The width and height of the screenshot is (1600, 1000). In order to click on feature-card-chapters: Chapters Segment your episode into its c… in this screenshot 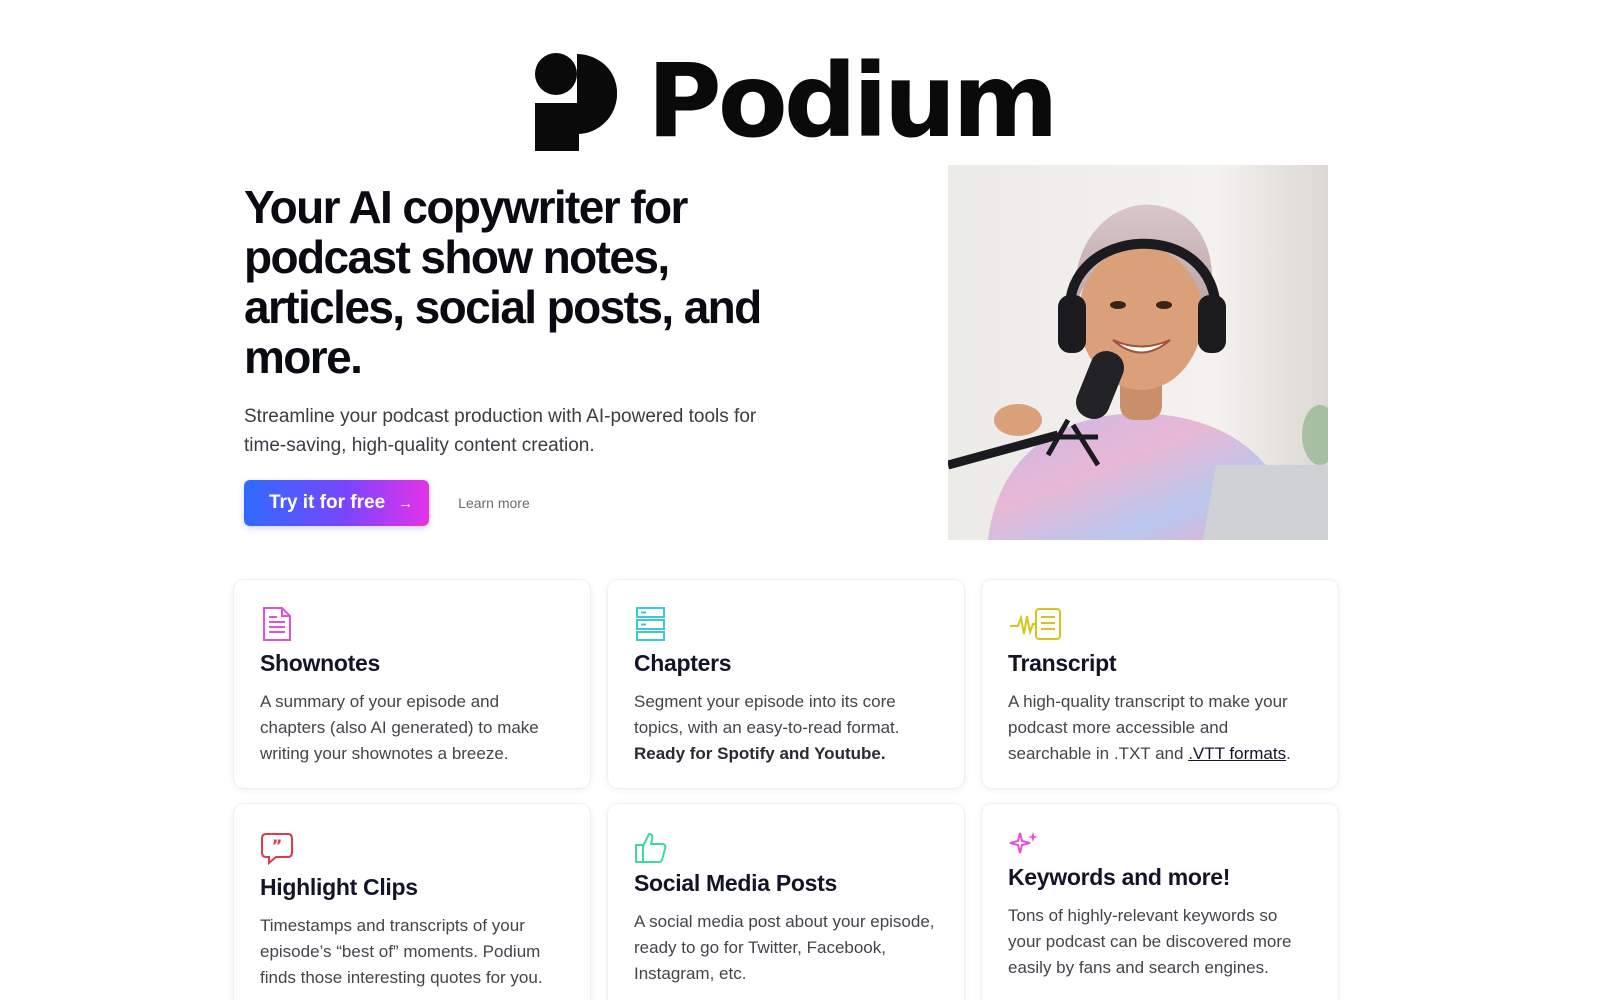, I will do `click(786, 684)`.